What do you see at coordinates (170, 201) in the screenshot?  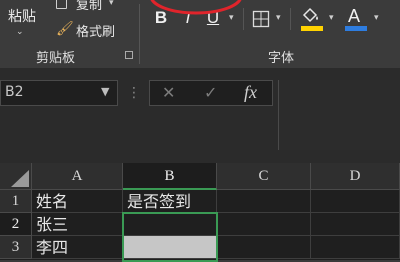 I see `cell-b1: 是否签到` at bounding box center [170, 201].